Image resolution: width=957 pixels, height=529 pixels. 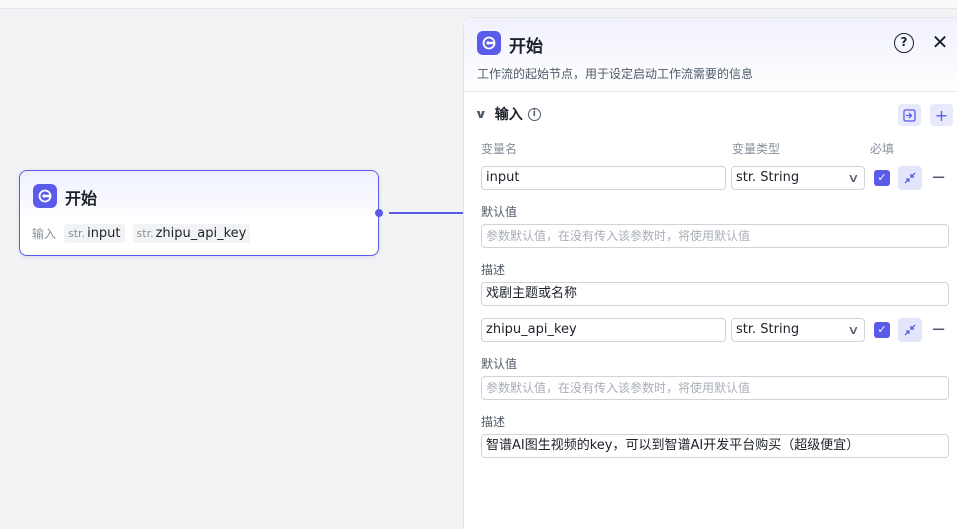 I want to click on inputs-section-header: ∨ 输入 i, so click(x=508, y=114).